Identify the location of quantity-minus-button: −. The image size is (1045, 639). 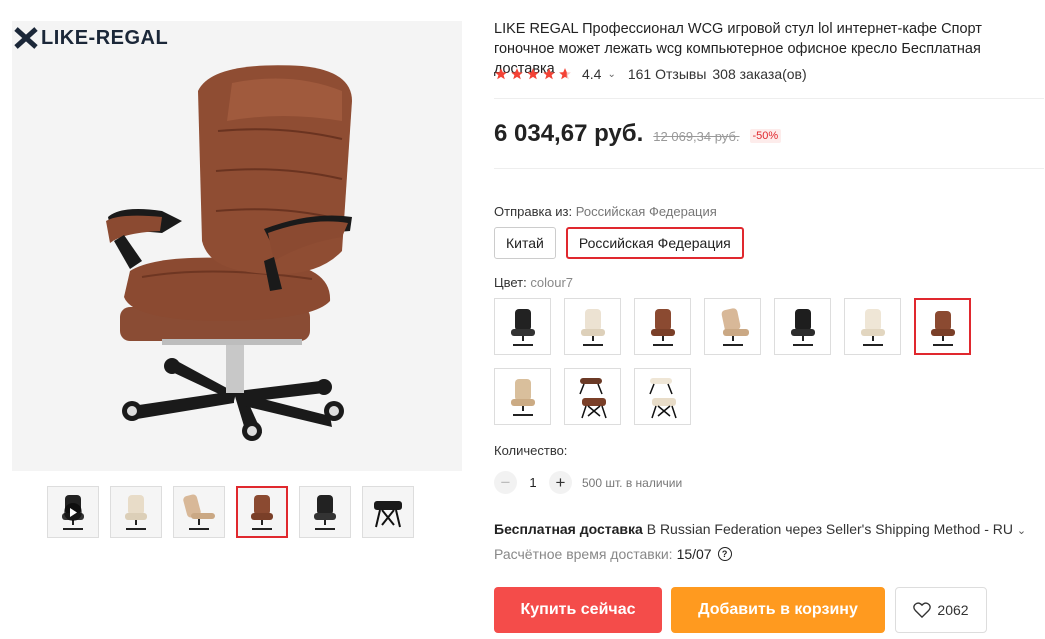
(505, 482).